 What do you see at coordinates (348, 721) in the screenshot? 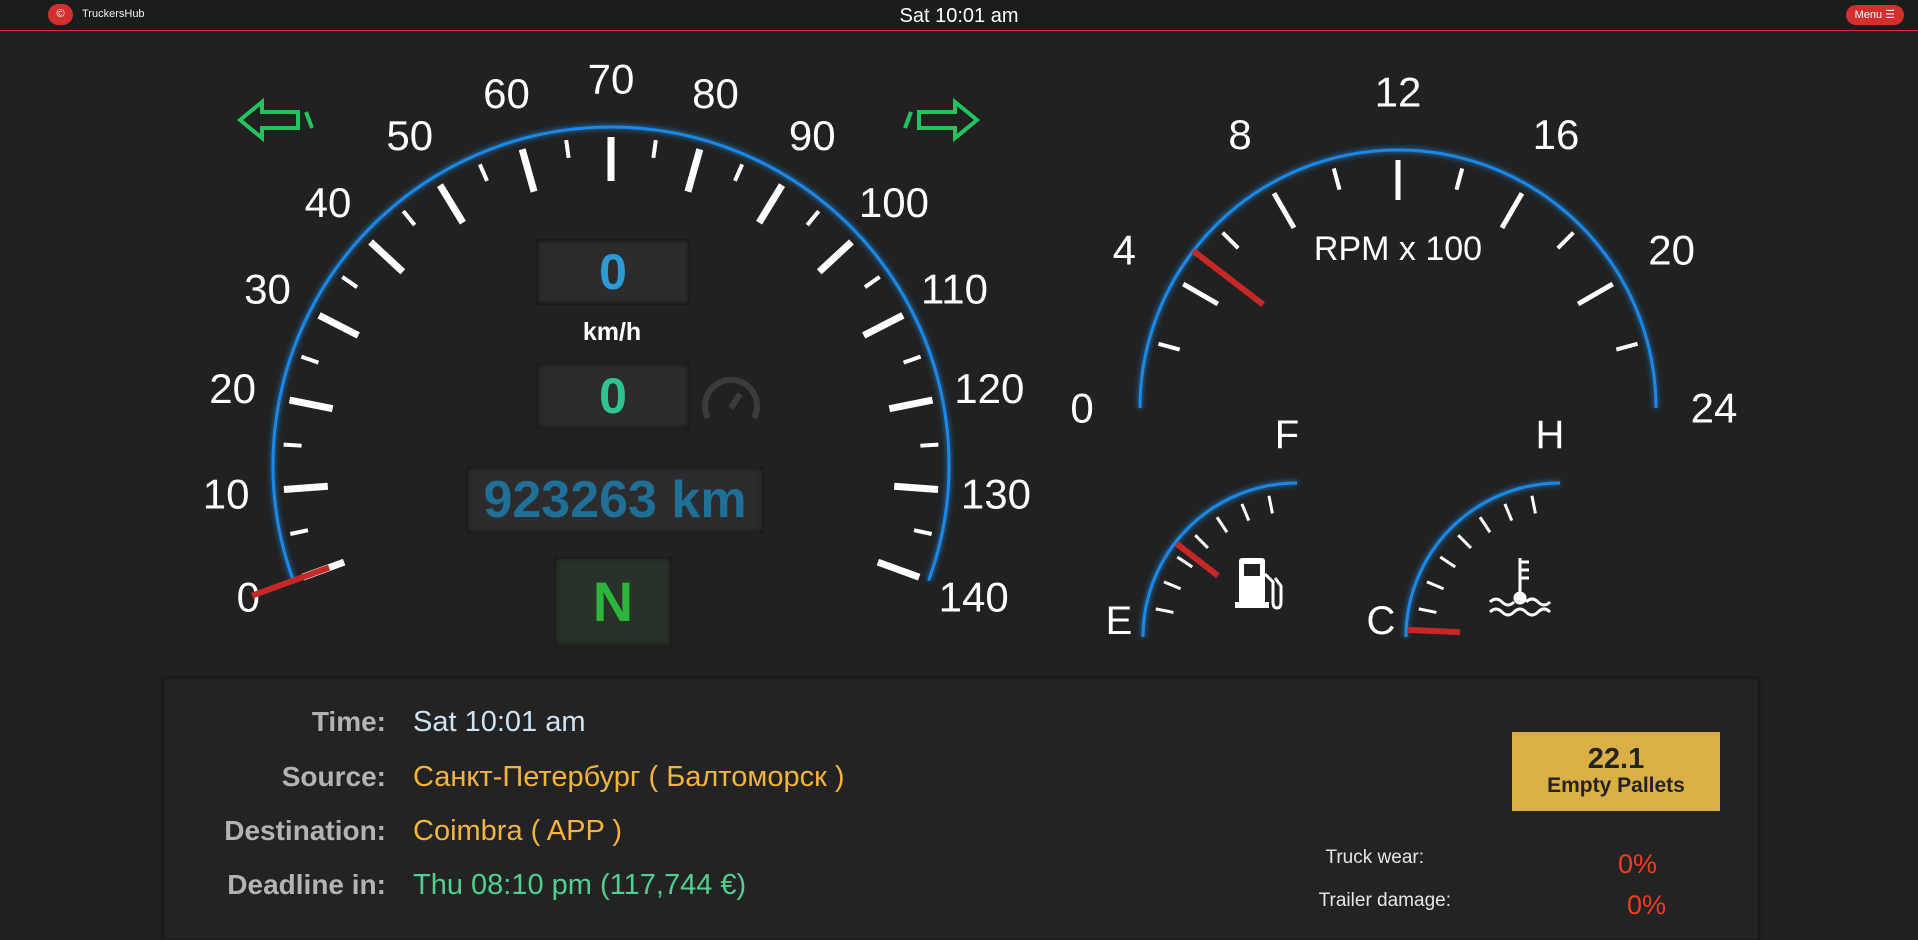
I see `info-label: Time:` at bounding box center [348, 721].